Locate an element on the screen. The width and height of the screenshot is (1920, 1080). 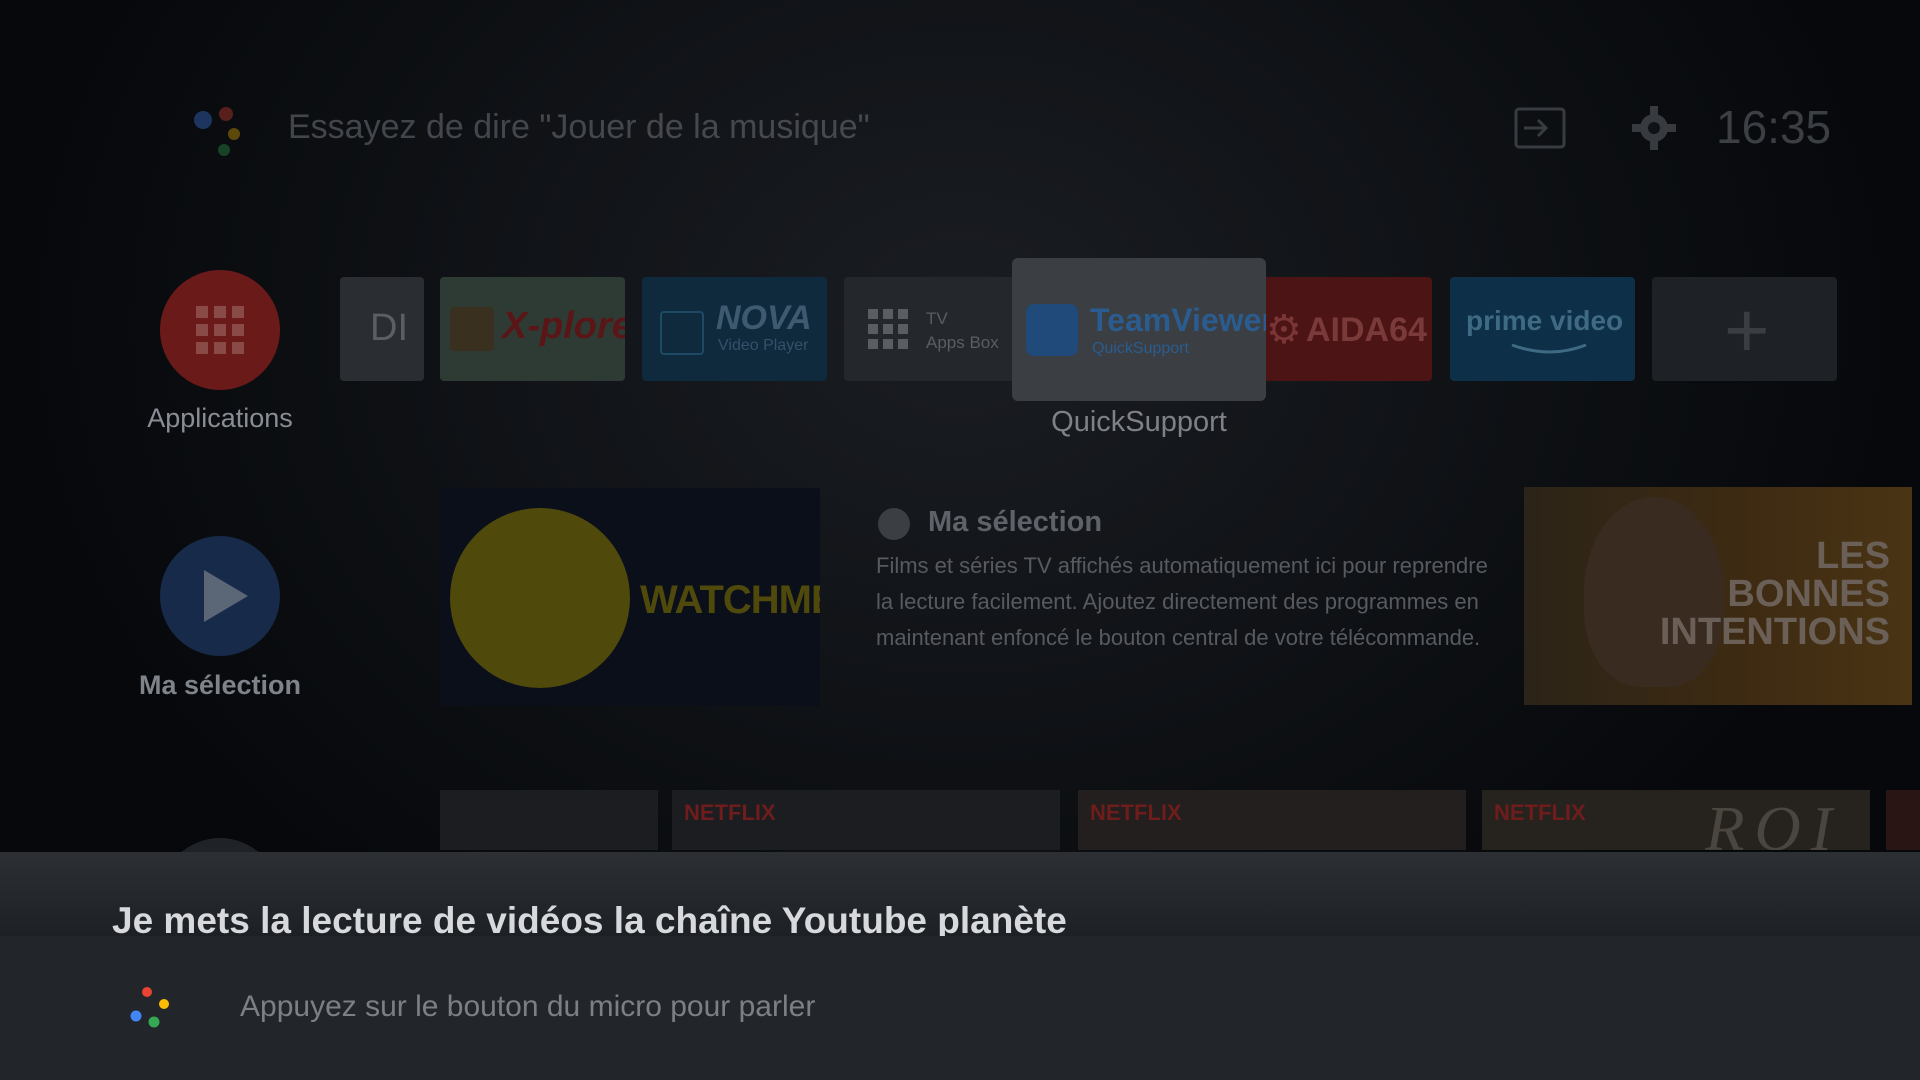
nova-subtitle: Video Player is located at coordinates (763, 345).